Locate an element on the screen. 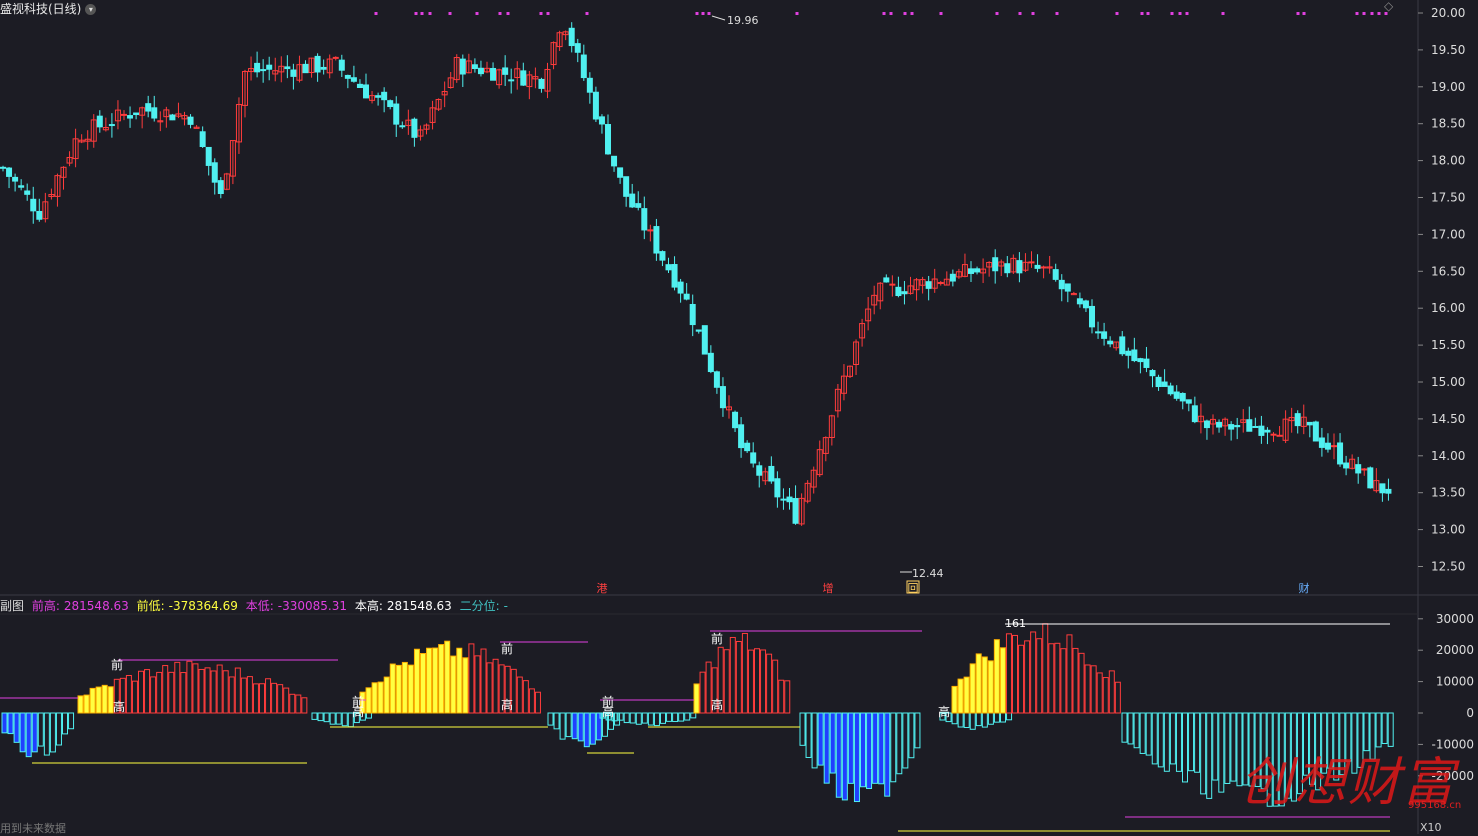 Image resolution: width=1478 pixels, height=836 pixels. y-tick-label: 17.00 is located at coordinates (1448, 234).